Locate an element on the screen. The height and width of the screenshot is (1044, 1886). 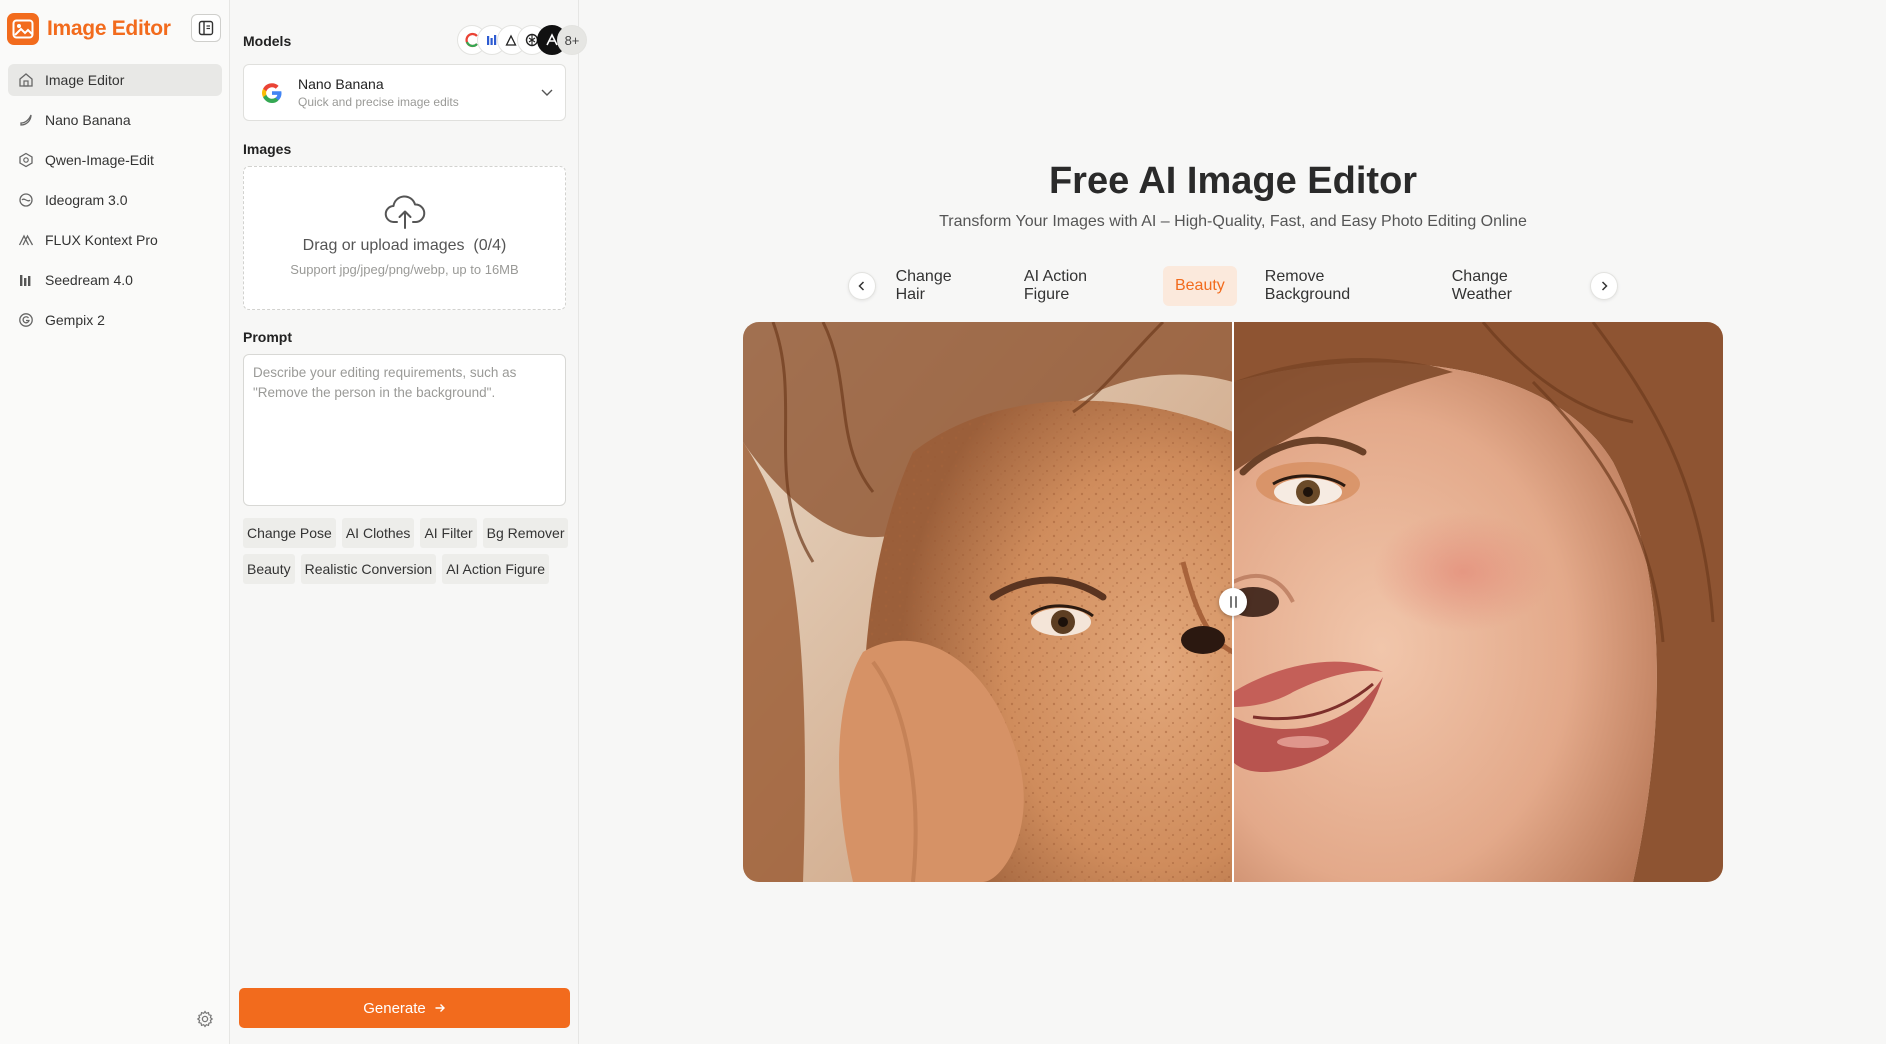
before-image is located at coordinates (988, 602).